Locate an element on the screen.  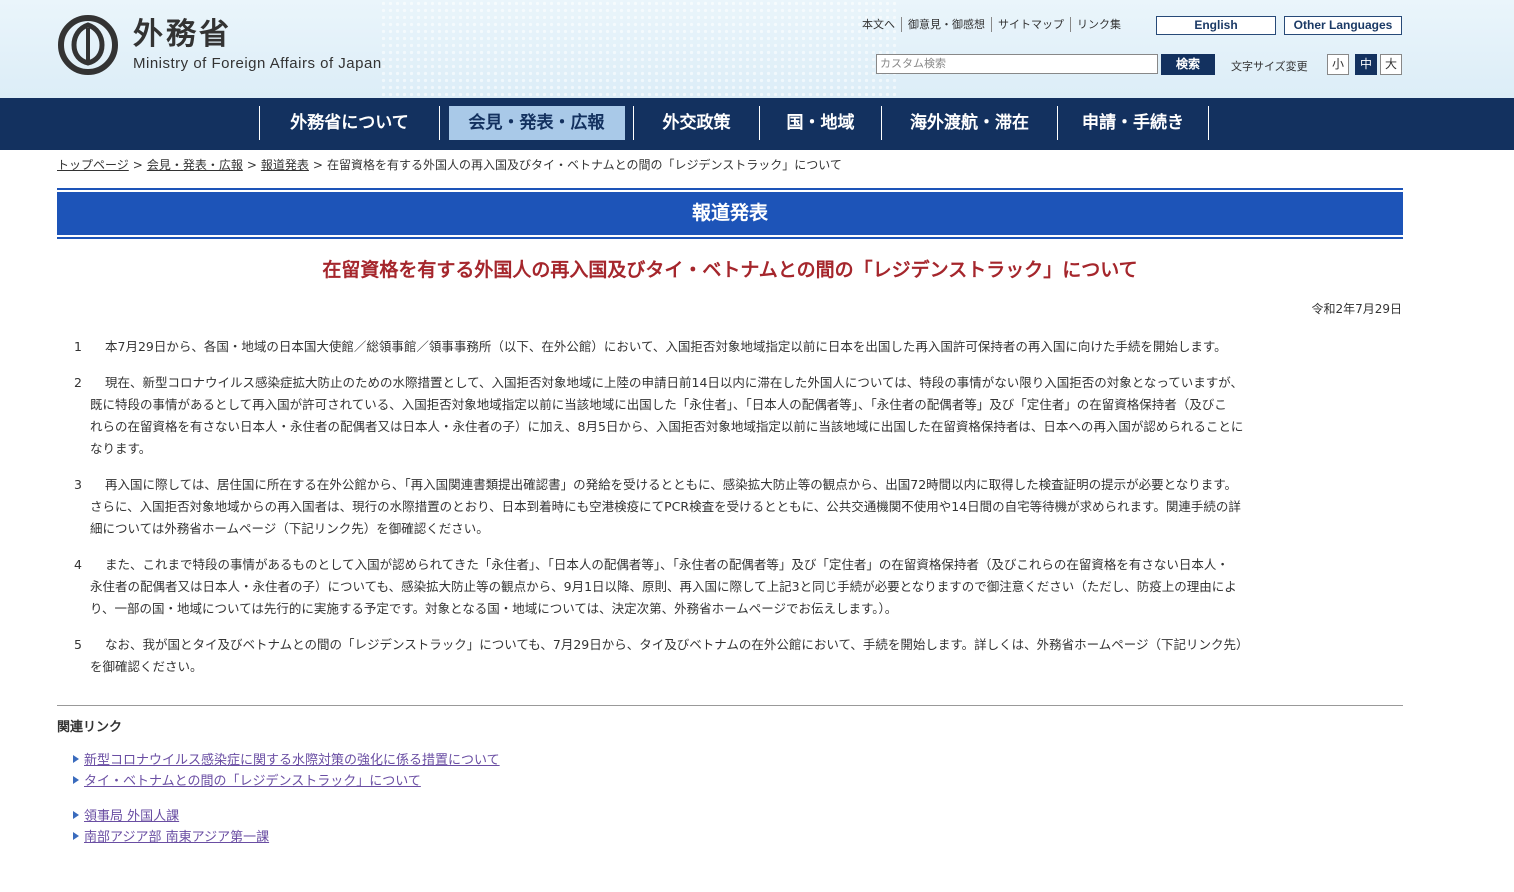
related-link-item: 南部アジア部 南東アジア第一課 is located at coordinates (171, 835).